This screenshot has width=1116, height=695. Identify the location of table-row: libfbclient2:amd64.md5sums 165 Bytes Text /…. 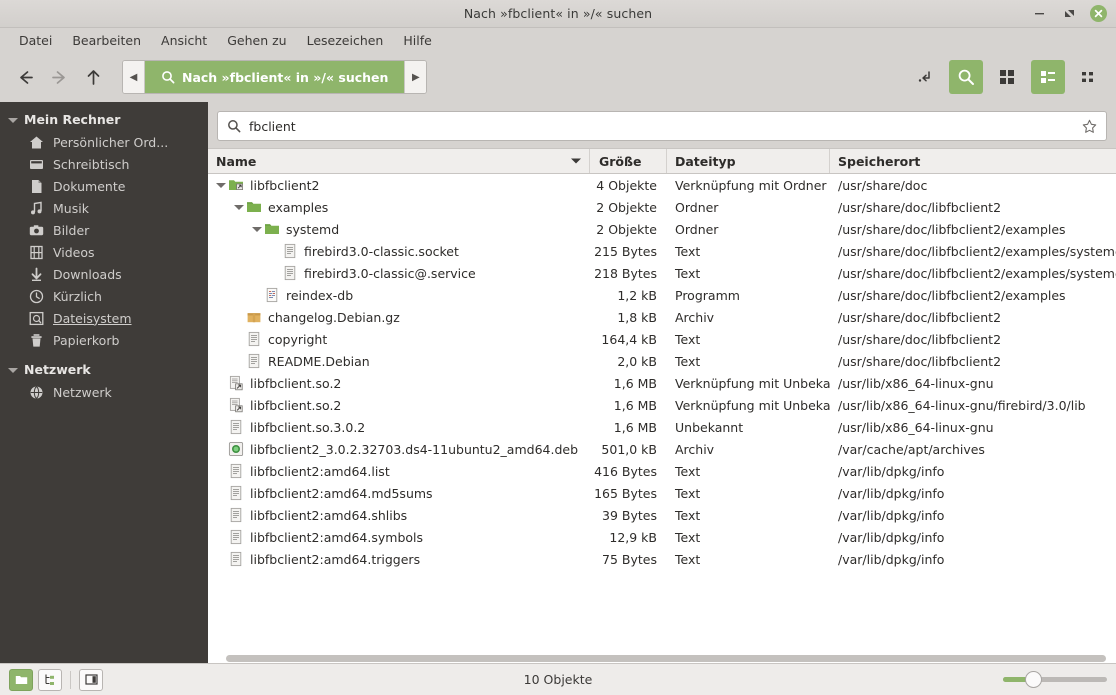
(662, 493).